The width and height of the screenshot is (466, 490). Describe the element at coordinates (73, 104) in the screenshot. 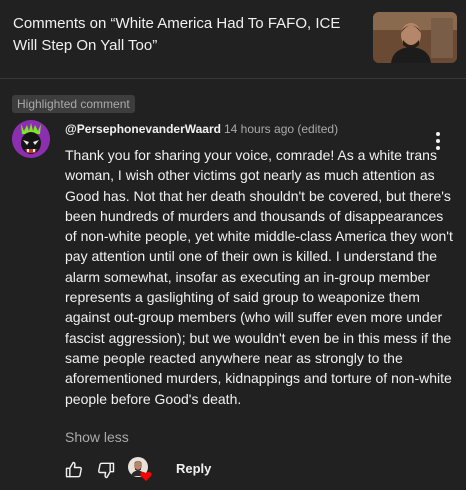

I see `highlighted-comment-badge: Highlighted comment` at that location.